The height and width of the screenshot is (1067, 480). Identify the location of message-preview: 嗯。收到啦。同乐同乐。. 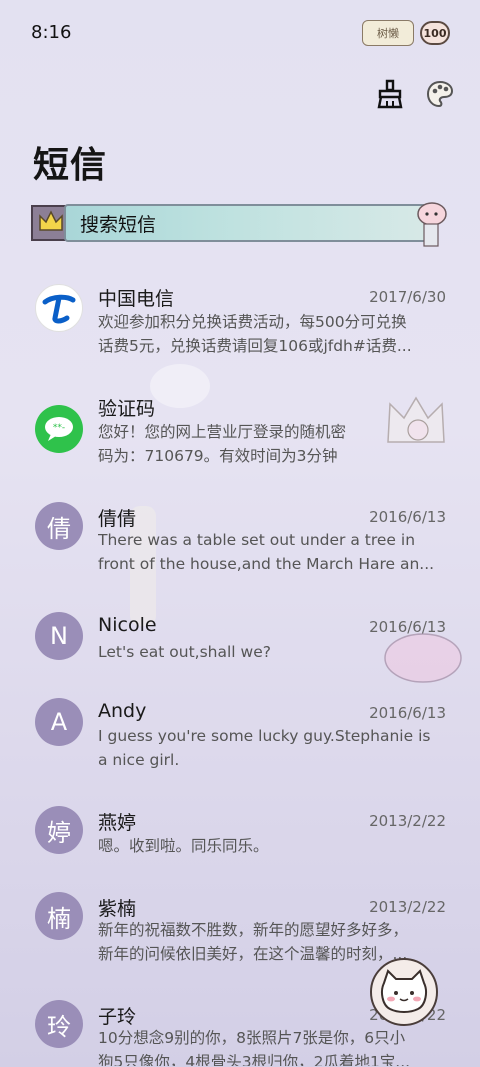
(183, 846).